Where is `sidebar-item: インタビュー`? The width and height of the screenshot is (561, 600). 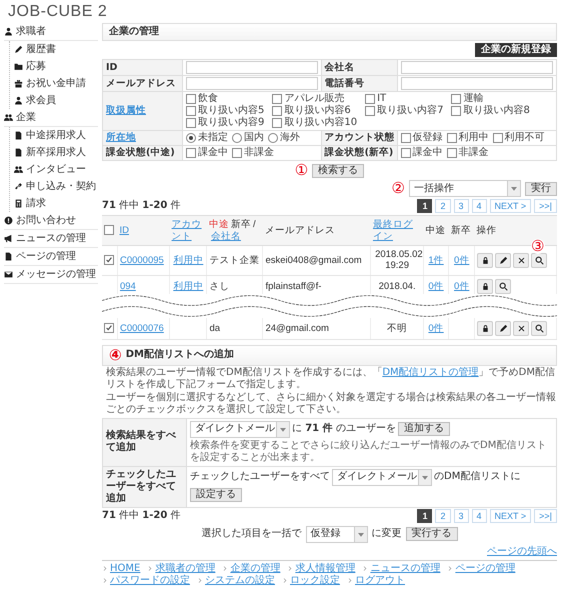 sidebar-item: インタビュー is located at coordinates (56, 169).